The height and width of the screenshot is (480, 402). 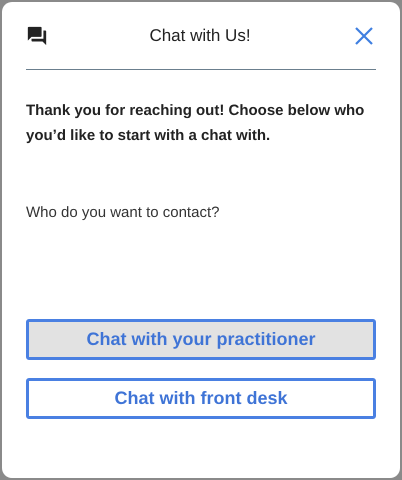 I want to click on question-text: Who do you want to contact?, so click(x=123, y=213).